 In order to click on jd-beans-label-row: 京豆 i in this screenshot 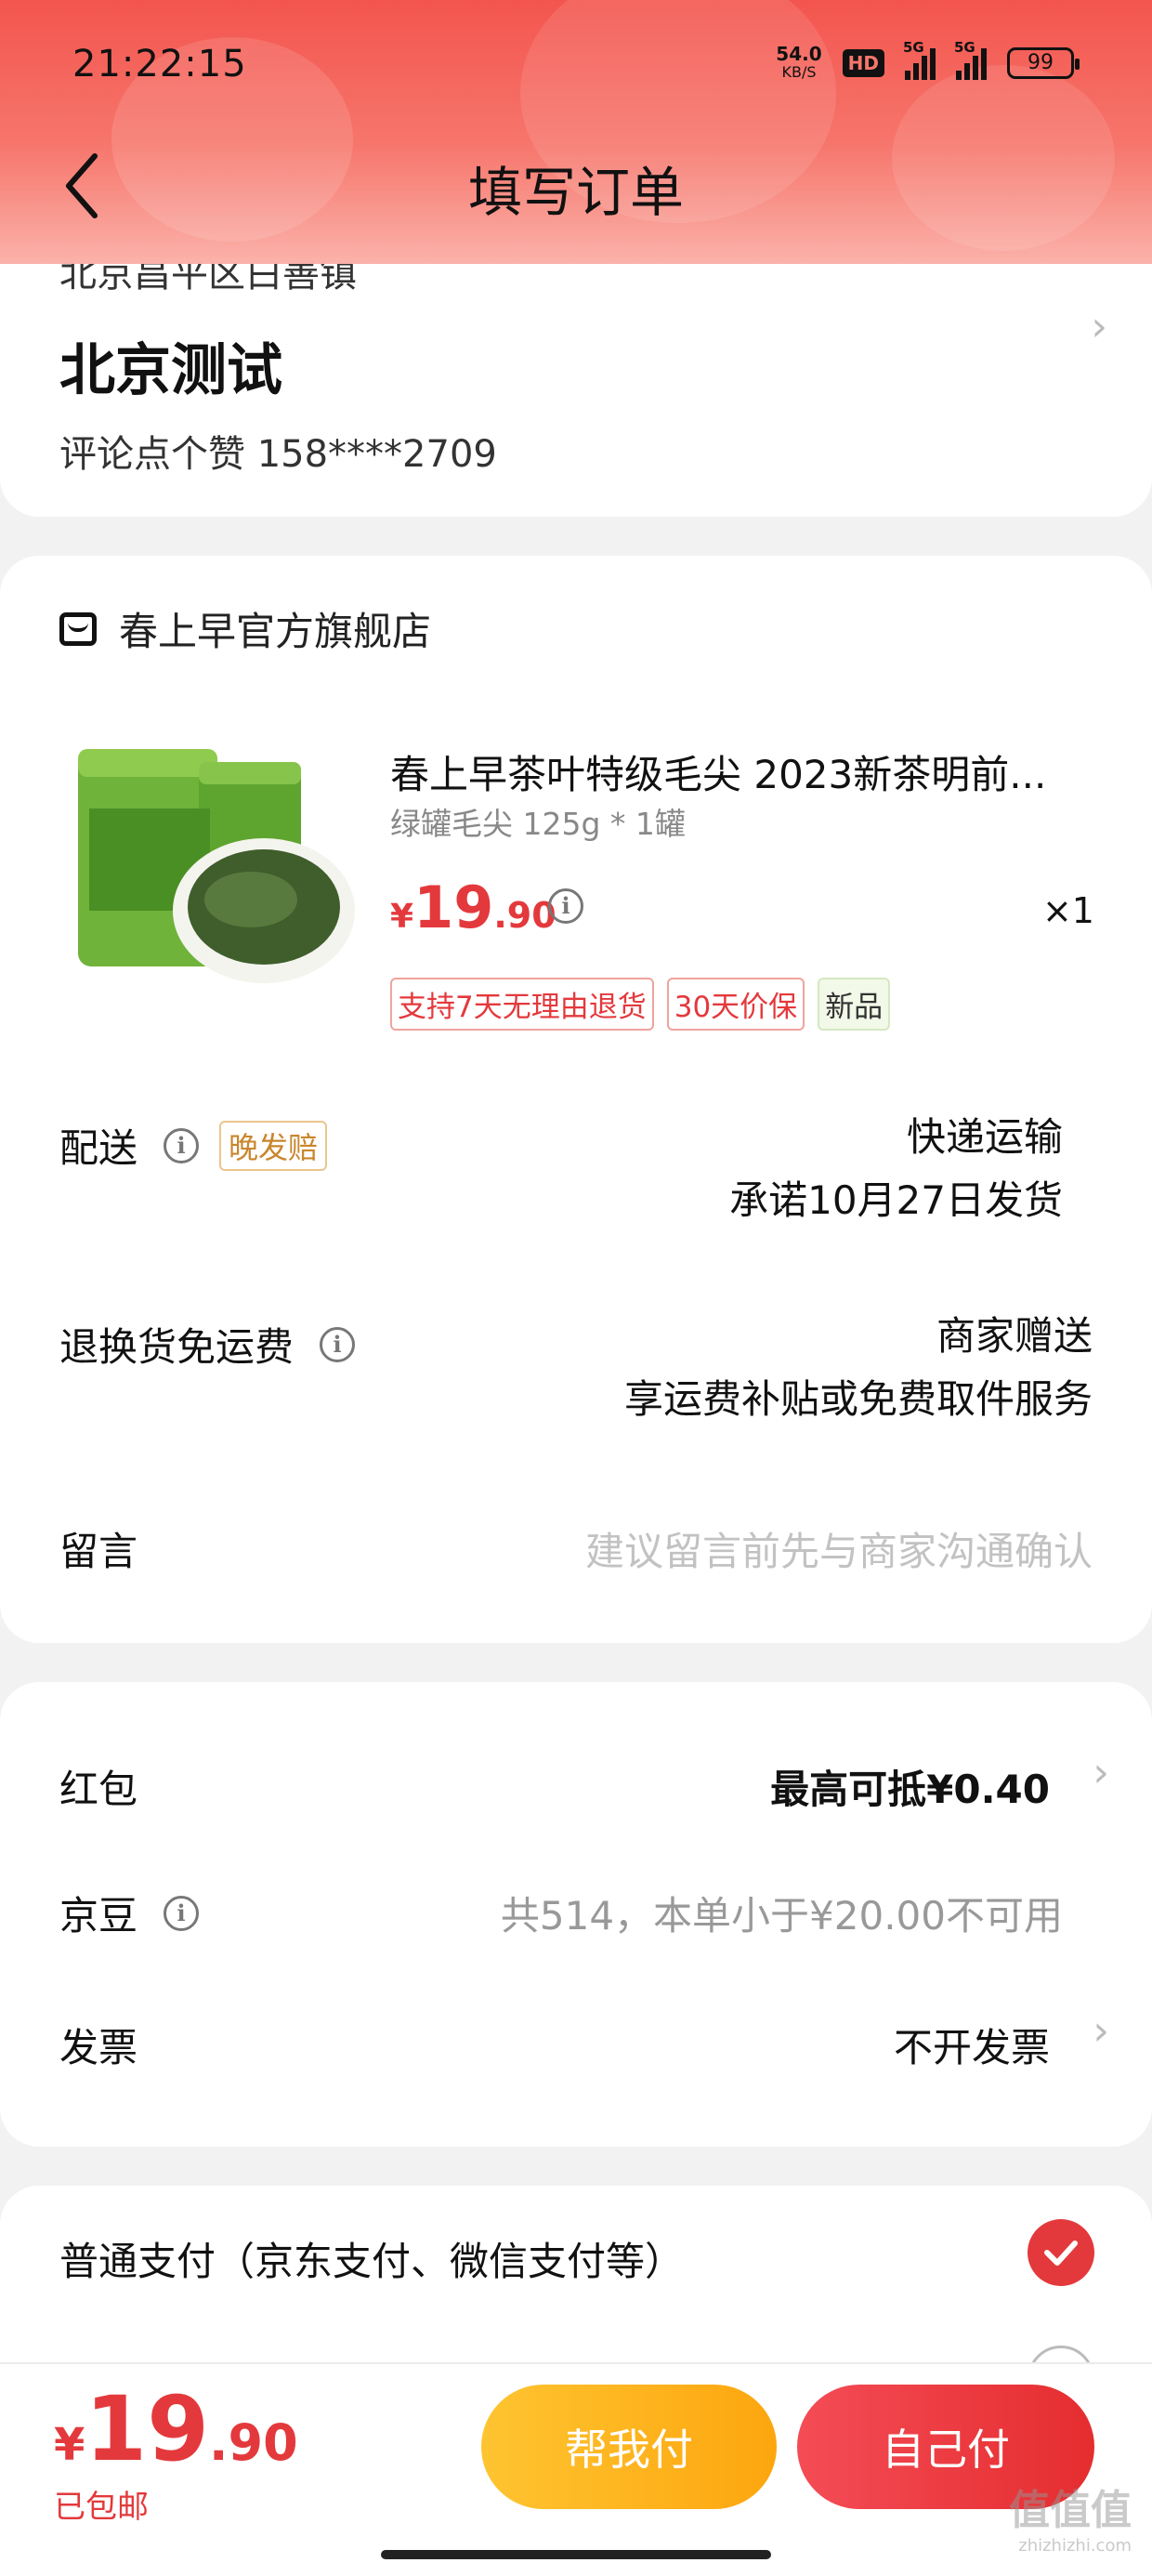, I will do `click(129, 1913)`.